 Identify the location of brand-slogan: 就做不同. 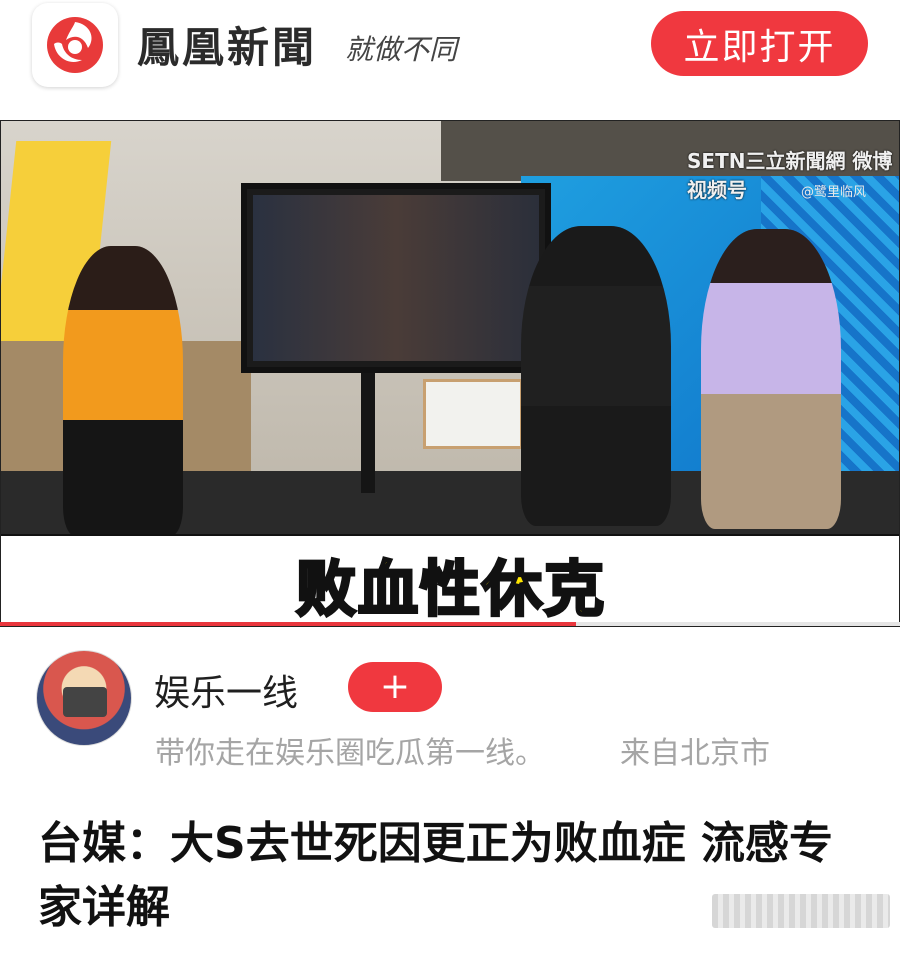
(401, 49).